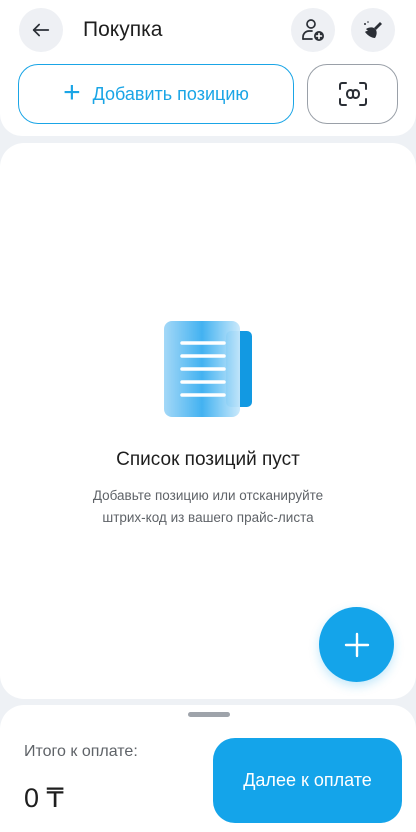  I want to click on proceed-to-payment-button: Далее к оплате, so click(307, 780).